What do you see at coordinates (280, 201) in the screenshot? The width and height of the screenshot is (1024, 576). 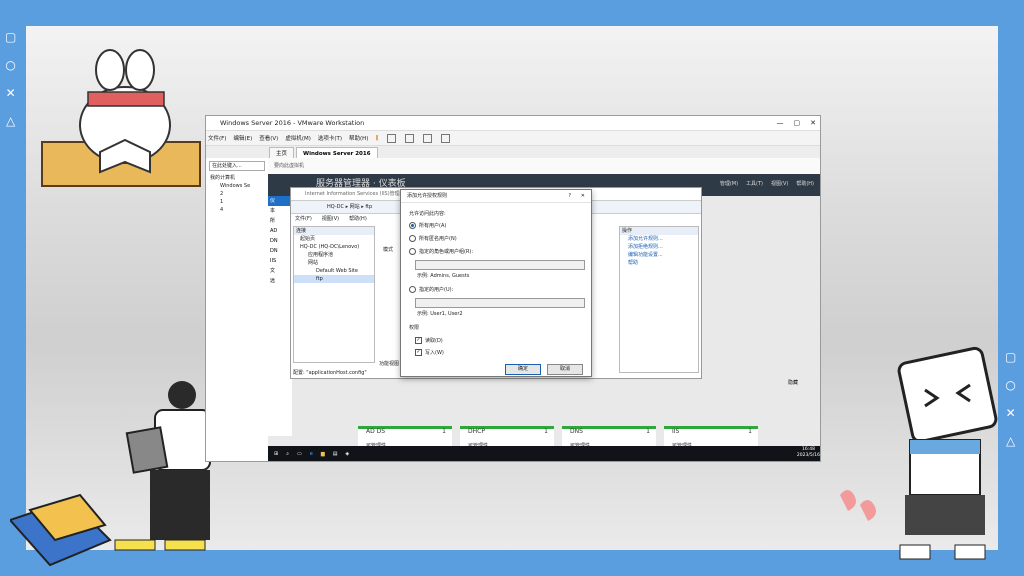 I see `nav-item: 仪` at bounding box center [280, 201].